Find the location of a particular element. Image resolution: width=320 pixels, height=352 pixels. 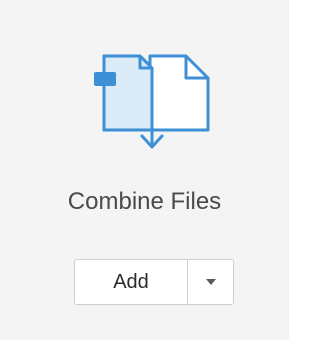

combine-files-icon is located at coordinates (152, 101).